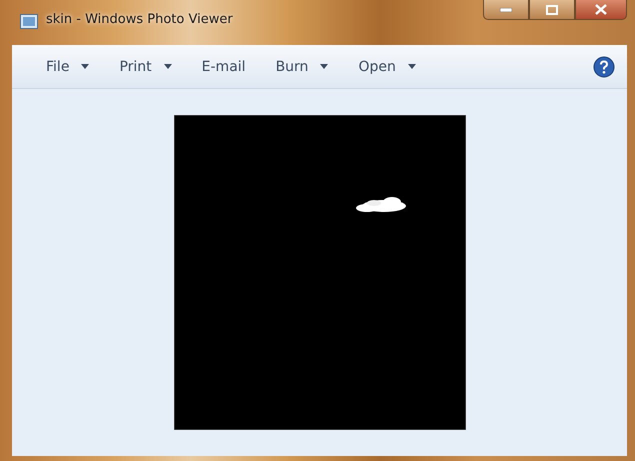 The height and width of the screenshot is (461, 635). What do you see at coordinates (387, 66) in the screenshot?
I see `dropdown-menu-button: Open` at bounding box center [387, 66].